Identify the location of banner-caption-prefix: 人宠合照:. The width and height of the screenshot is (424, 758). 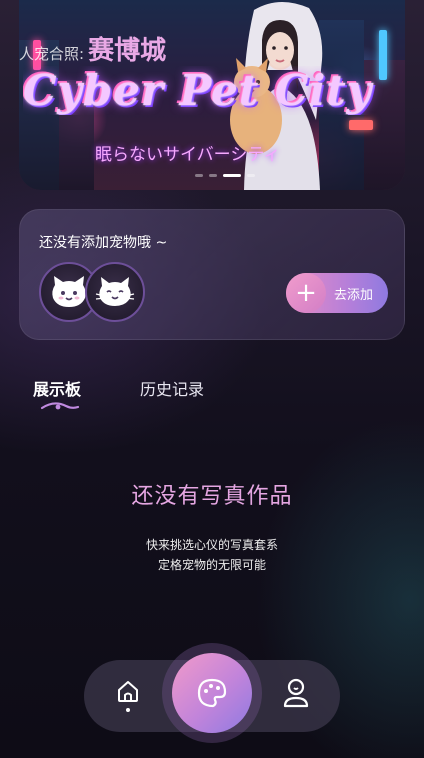
(52, 54).